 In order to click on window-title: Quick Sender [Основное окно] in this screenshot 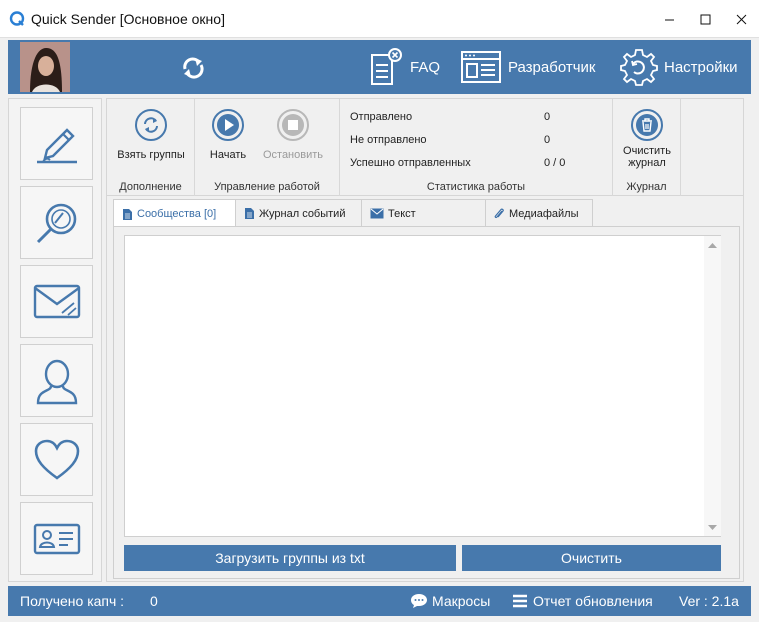, I will do `click(128, 18)`.